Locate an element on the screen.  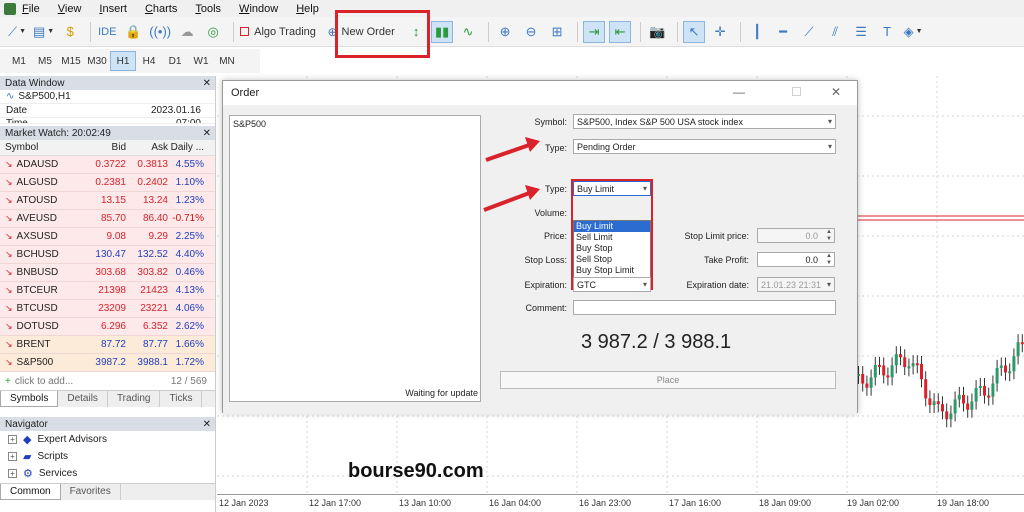
navigator-tabs: Common Favorites is located at coordinates (107, 491).